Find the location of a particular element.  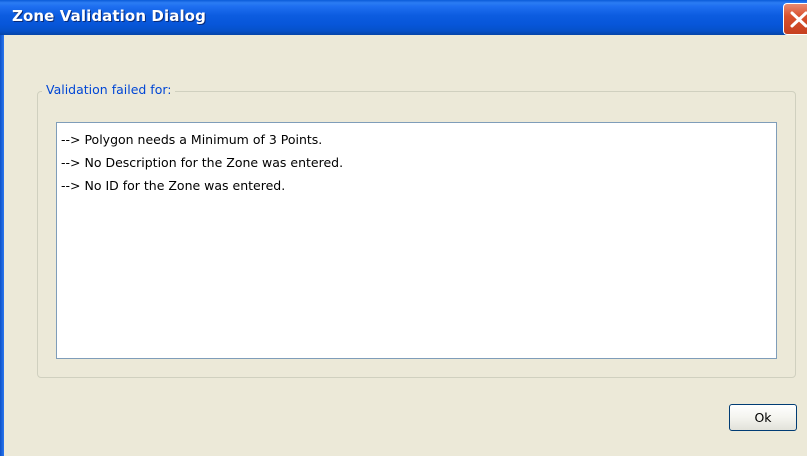

window-left-border is located at coordinates (2, 245).